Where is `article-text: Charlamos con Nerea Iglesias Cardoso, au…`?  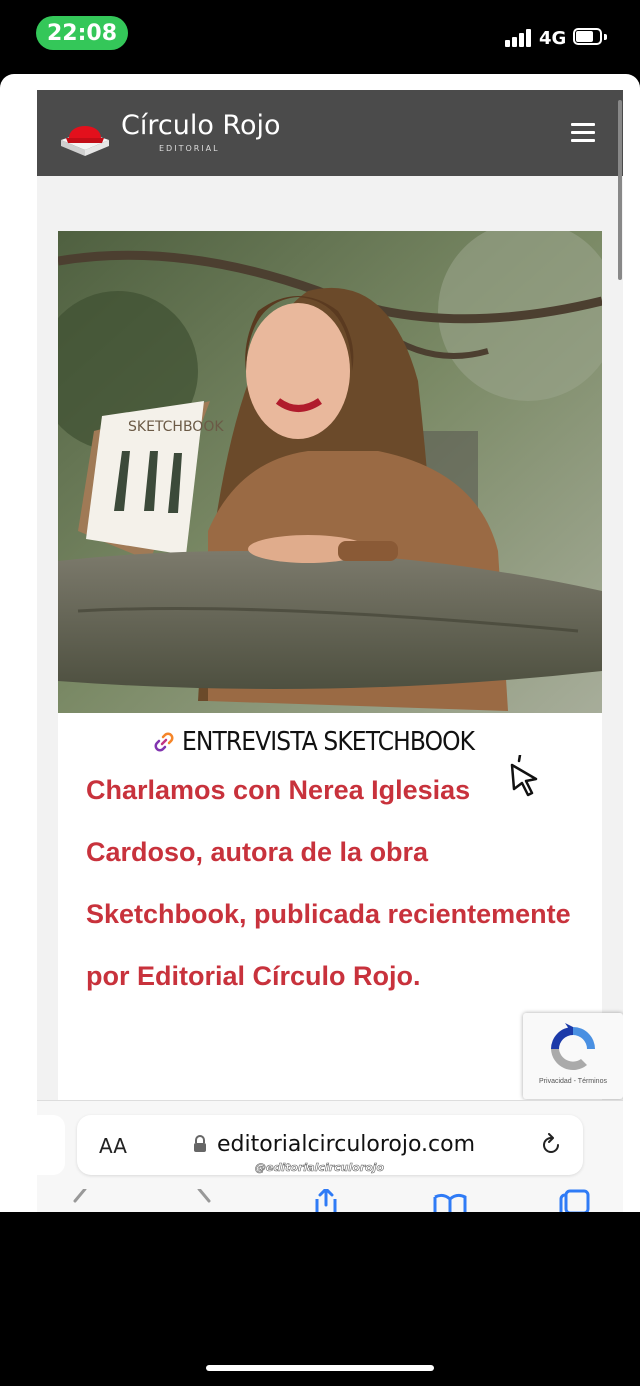
article-text: Charlamos con Nerea Iglesias Cardoso, au… is located at coordinates (328, 883).